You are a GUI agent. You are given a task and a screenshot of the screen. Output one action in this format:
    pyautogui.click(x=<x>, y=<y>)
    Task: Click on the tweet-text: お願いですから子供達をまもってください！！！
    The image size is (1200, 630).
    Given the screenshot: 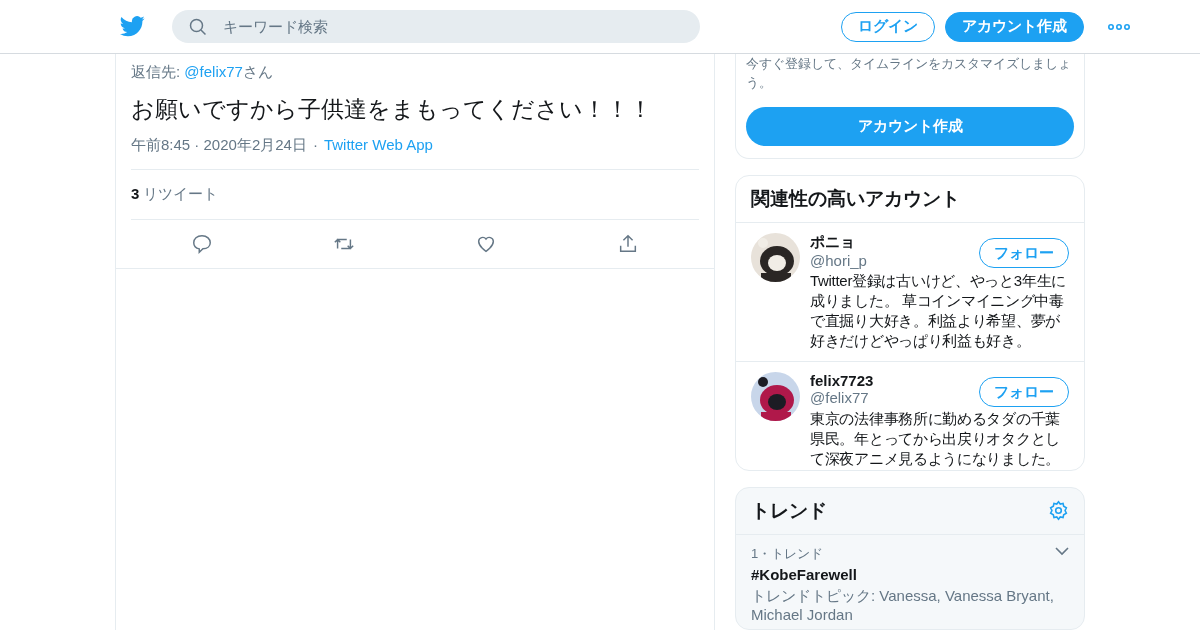 What is the action you would take?
    pyautogui.click(x=392, y=109)
    